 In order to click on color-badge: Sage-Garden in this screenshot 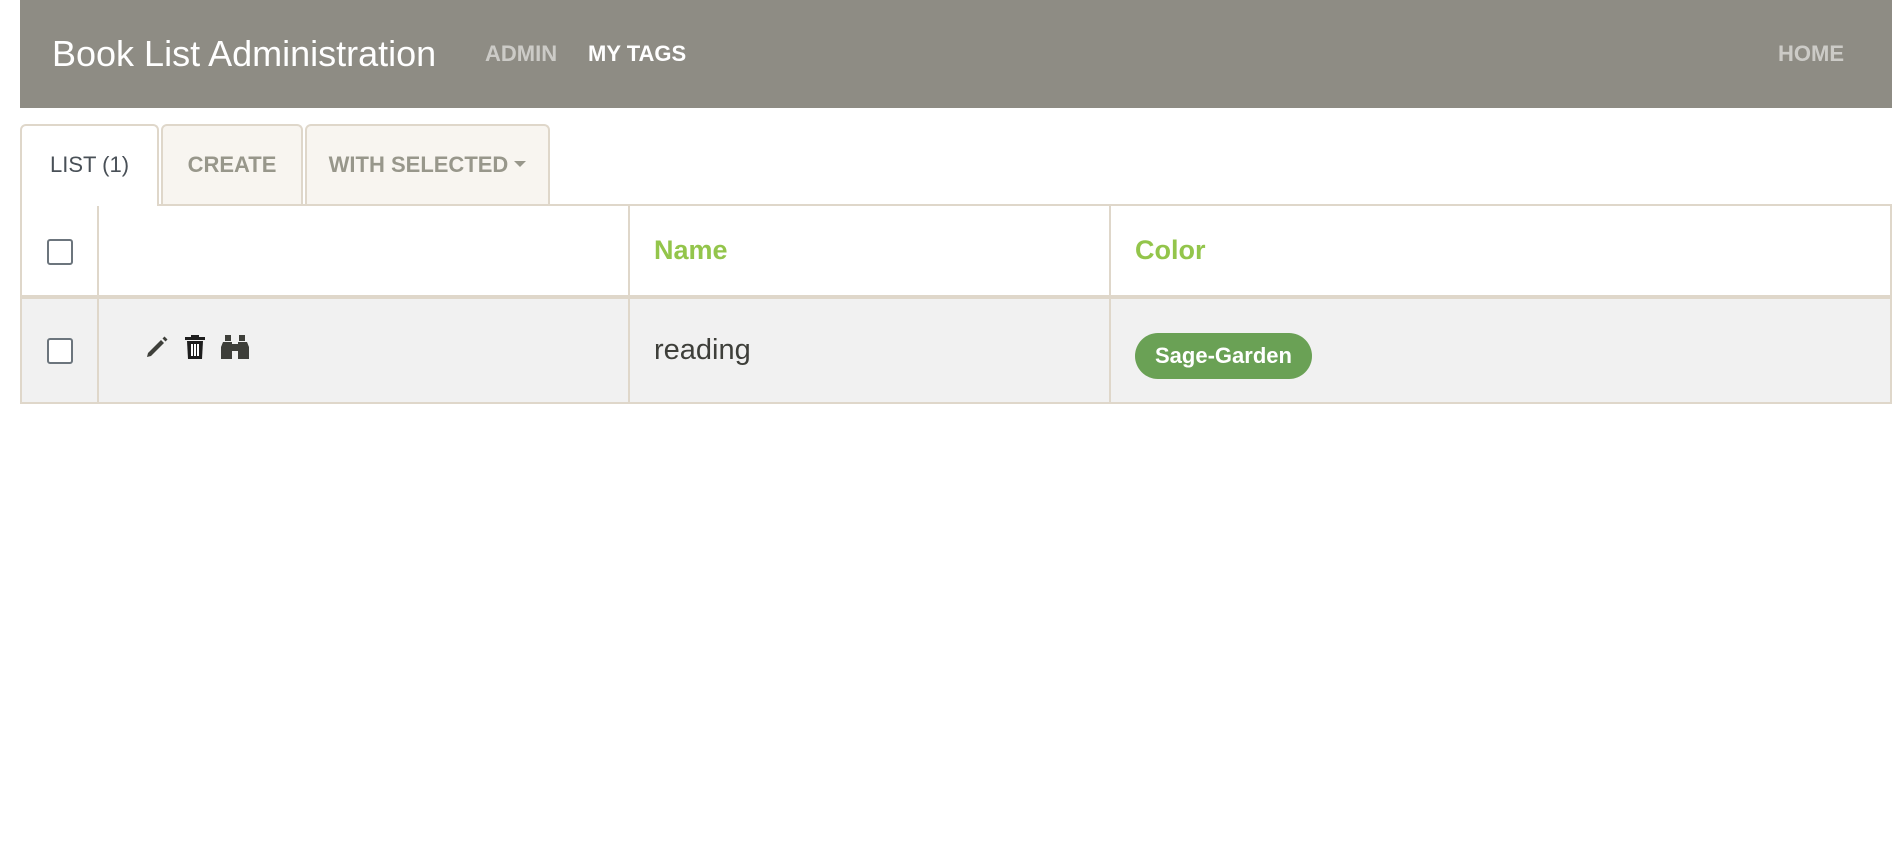, I will do `click(1223, 355)`.